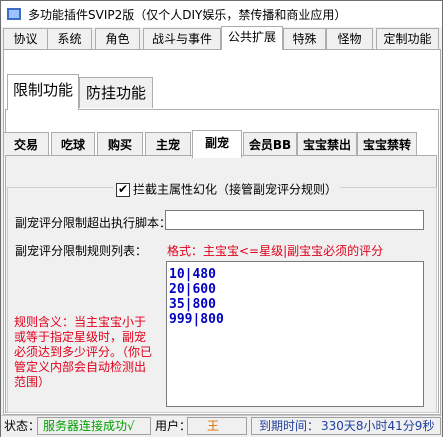 Image resolution: width=443 pixels, height=437 pixels. I want to click on tab-protocol: 协议, so click(25, 38).